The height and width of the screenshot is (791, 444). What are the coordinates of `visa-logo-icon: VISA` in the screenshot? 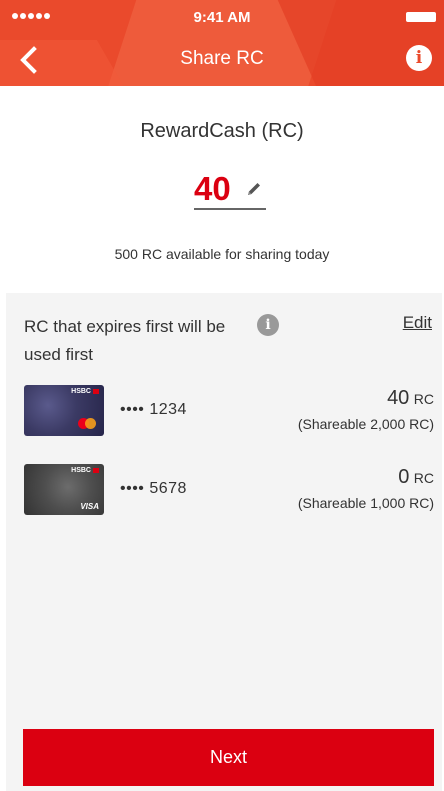 It's located at (89, 506).